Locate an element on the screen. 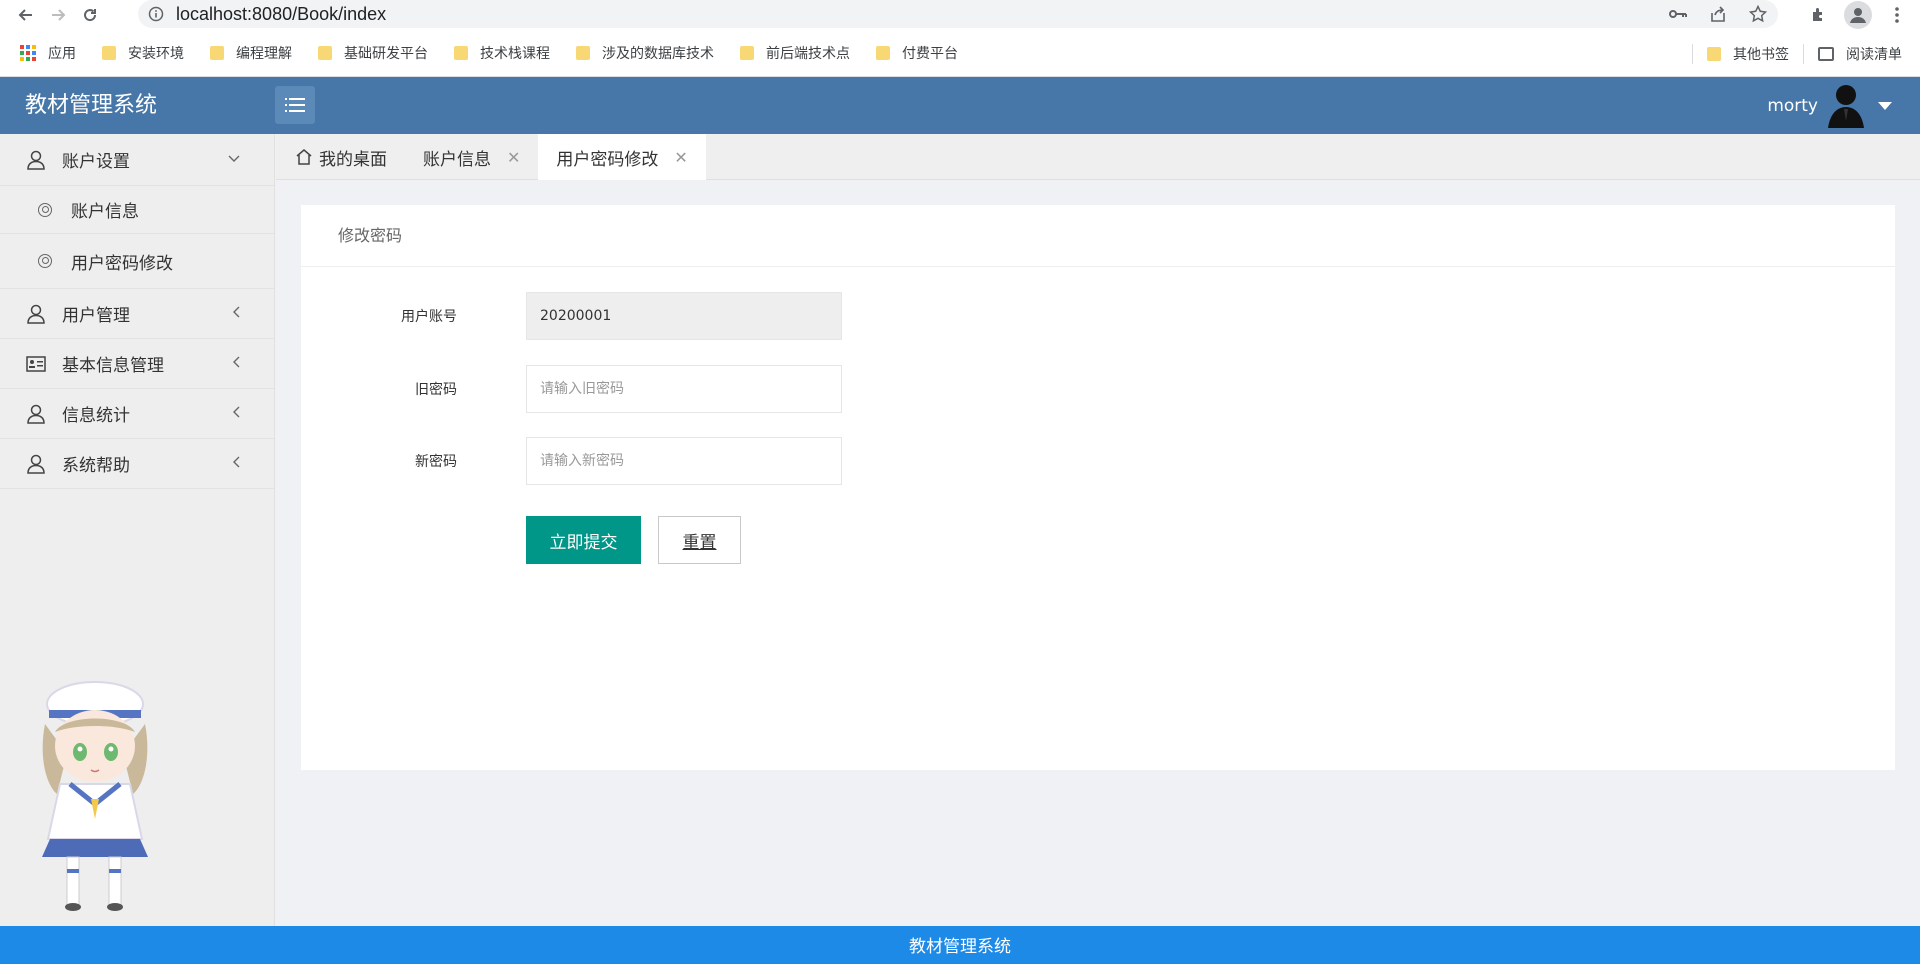 The height and width of the screenshot is (964, 1920). sidebar-subitem-label: 用户密码修改 is located at coordinates (122, 263).